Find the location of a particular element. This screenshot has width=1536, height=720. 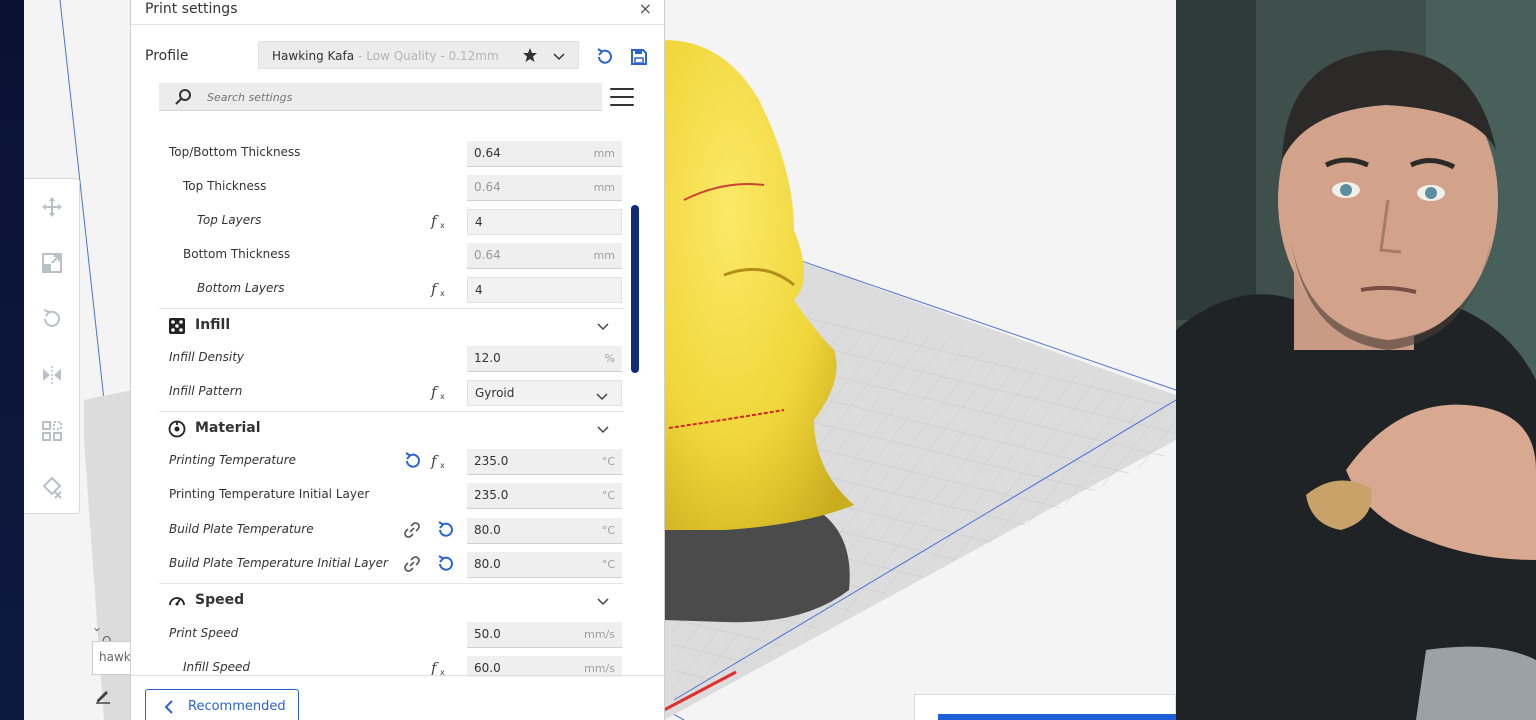

category-infill: Infill is located at coordinates (391, 325).